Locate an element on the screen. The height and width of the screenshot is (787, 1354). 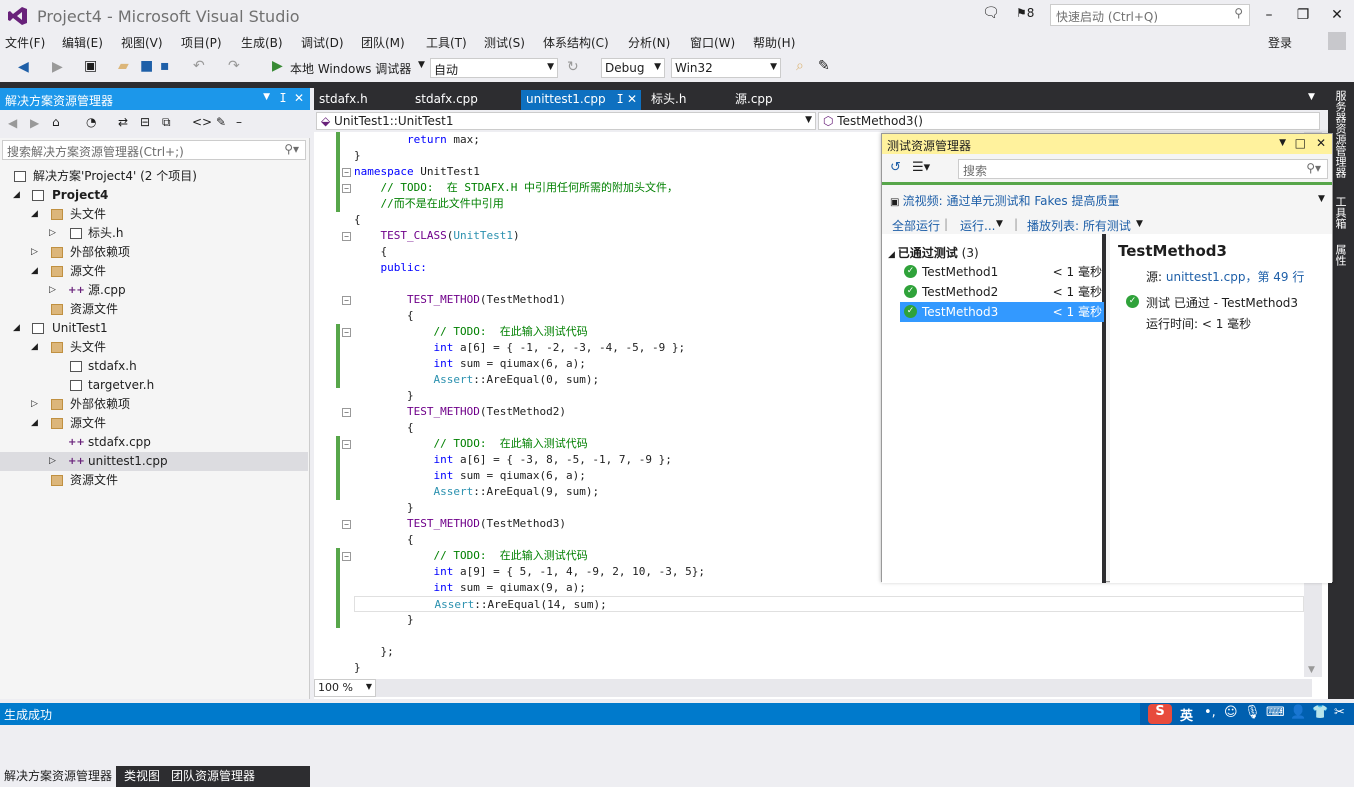
collapse-all-icon: ⊟ is located at coordinates (145, 122).